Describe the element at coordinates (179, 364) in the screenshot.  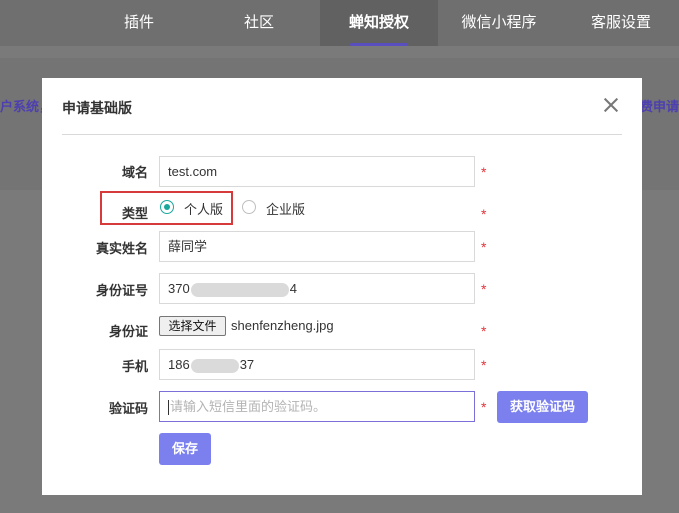
I see `phone-prefix: 186` at that location.